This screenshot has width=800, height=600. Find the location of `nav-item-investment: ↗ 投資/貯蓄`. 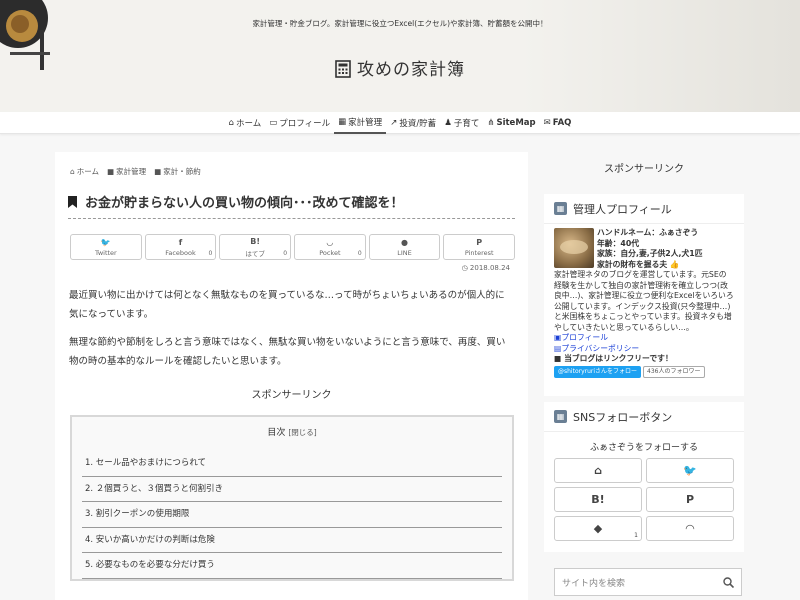

nav-item-investment: ↗ 投資/貯蓄 is located at coordinates (413, 123).